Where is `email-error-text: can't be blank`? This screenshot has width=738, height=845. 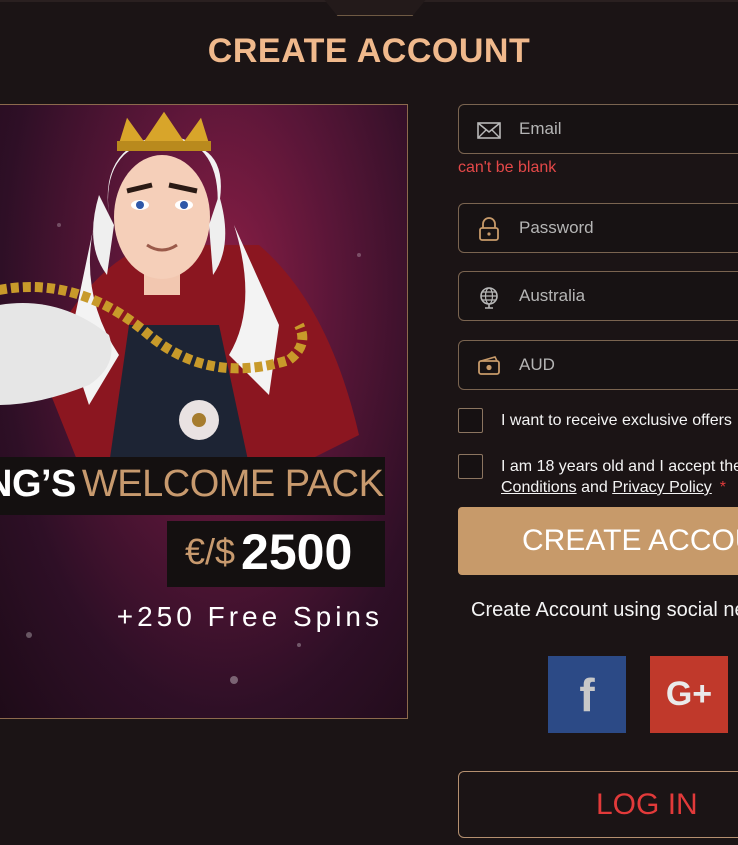 email-error-text: can't be blank is located at coordinates (507, 167).